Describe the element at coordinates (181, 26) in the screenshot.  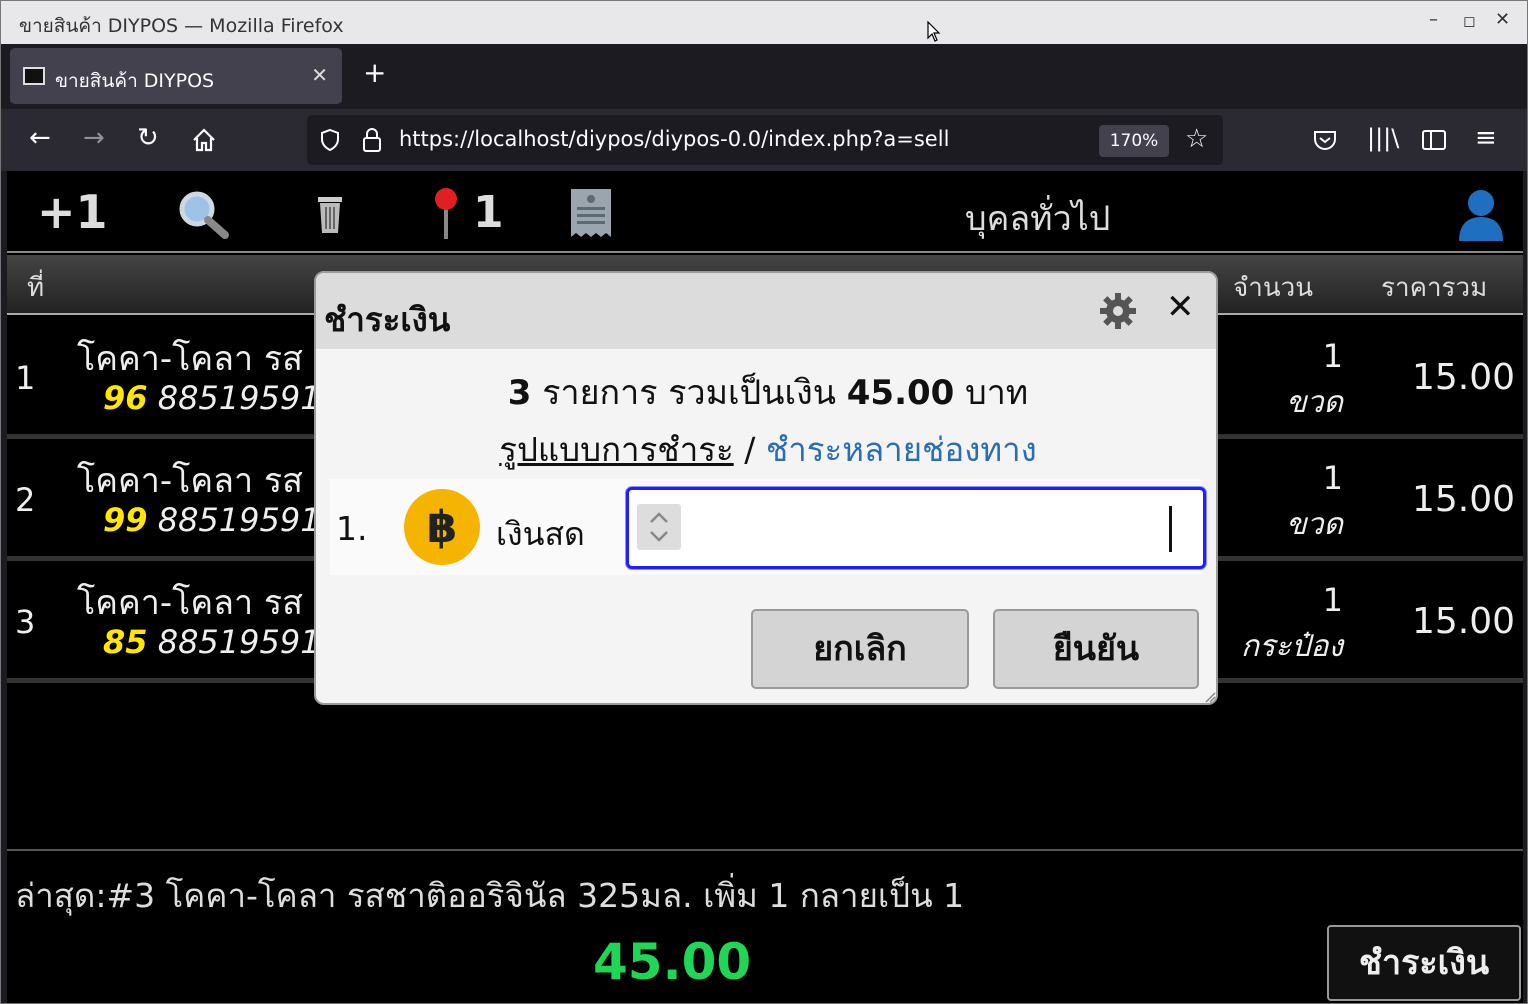
I see `window-title: ขายสินค้า DIYPOS — Mozilla Firefox` at that location.